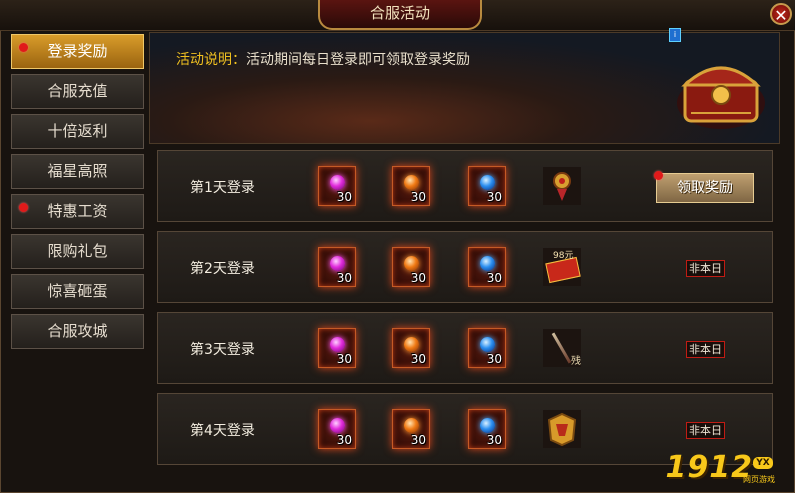 The image size is (795, 493). I want to click on sidebar-item-label: 登录奖励, so click(77, 51).